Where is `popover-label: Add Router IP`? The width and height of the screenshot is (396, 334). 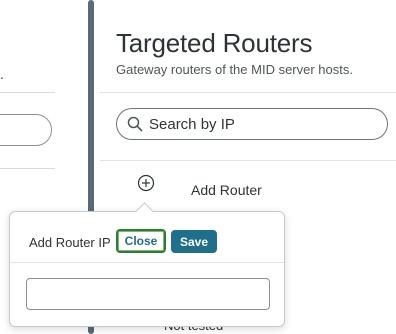
popover-label: Add Router IP is located at coordinates (70, 242).